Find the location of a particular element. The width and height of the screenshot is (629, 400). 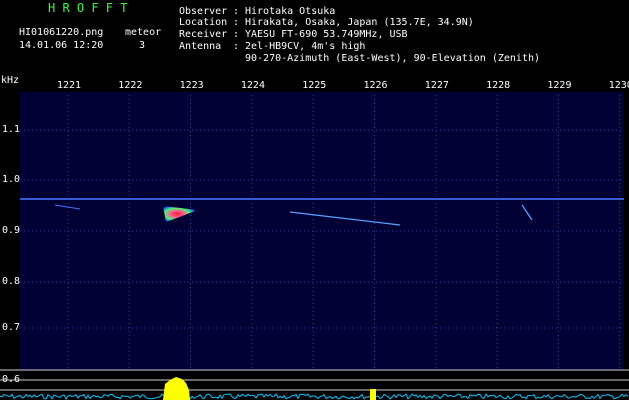

signal-level-trace is located at coordinates (314, 396).